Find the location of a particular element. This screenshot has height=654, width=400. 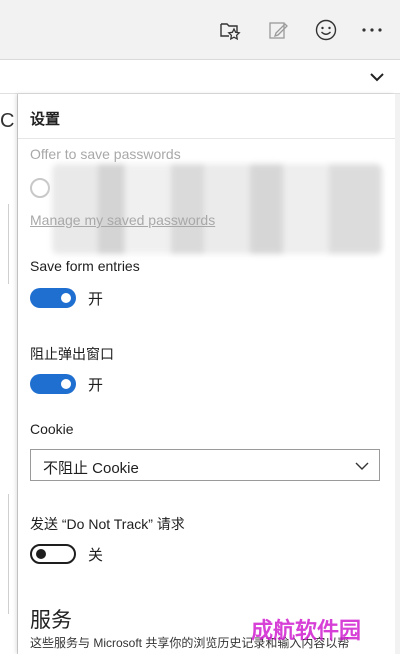

save-form-entries-state: 开 is located at coordinates (96, 299).